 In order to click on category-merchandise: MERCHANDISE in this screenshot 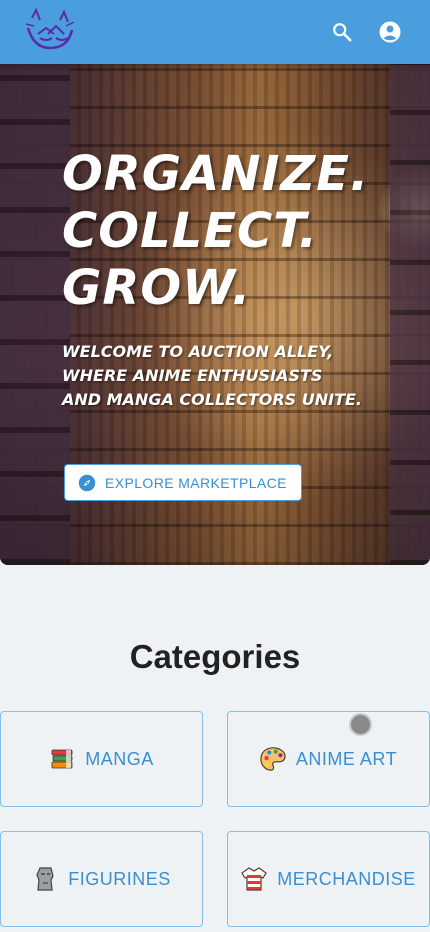, I will do `click(328, 879)`.